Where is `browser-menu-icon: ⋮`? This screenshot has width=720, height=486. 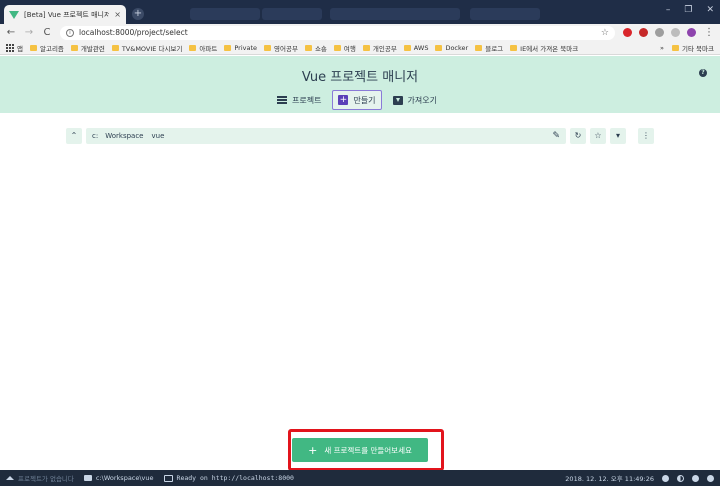 browser-menu-icon: ⋮ is located at coordinates (709, 32).